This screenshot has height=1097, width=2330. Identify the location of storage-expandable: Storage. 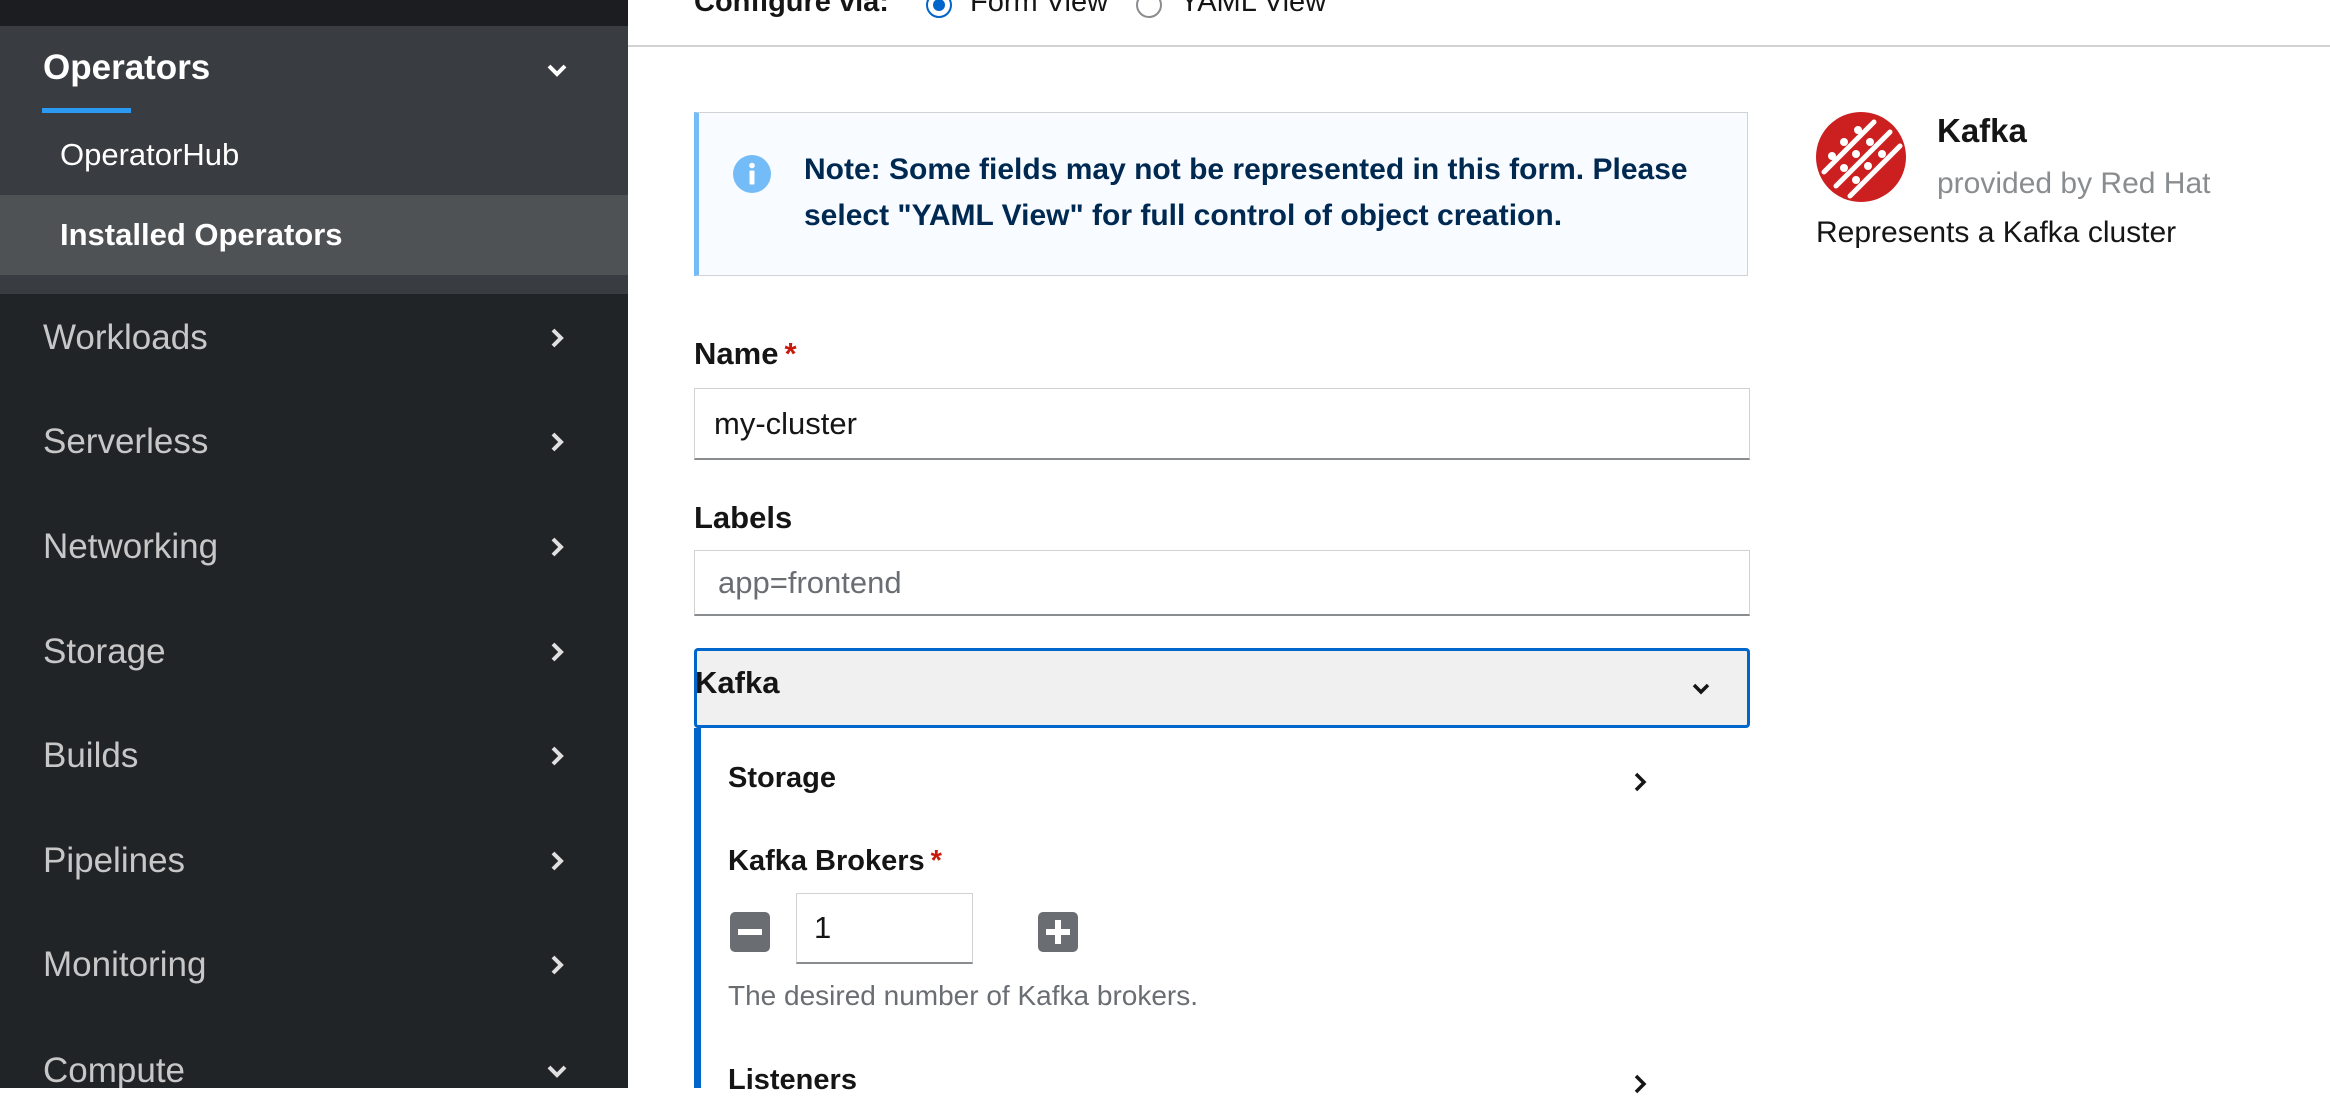
(782, 778).